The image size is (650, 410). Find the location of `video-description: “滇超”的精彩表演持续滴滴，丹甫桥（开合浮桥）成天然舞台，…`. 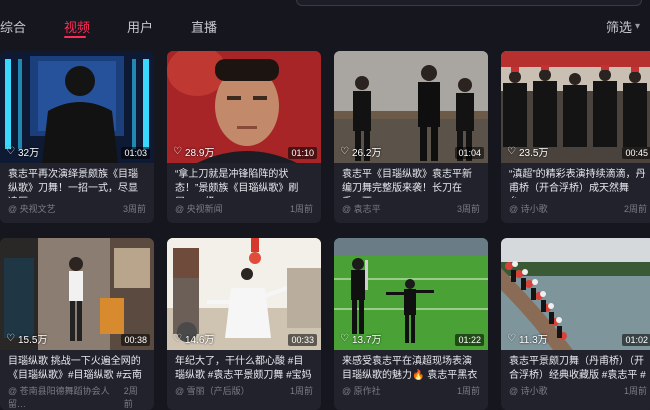

video-description: “滇超”的精彩表演持续滴滴，丹甫桥（开合浮桥）成天然舞台，… is located at coordinates (575, 180).